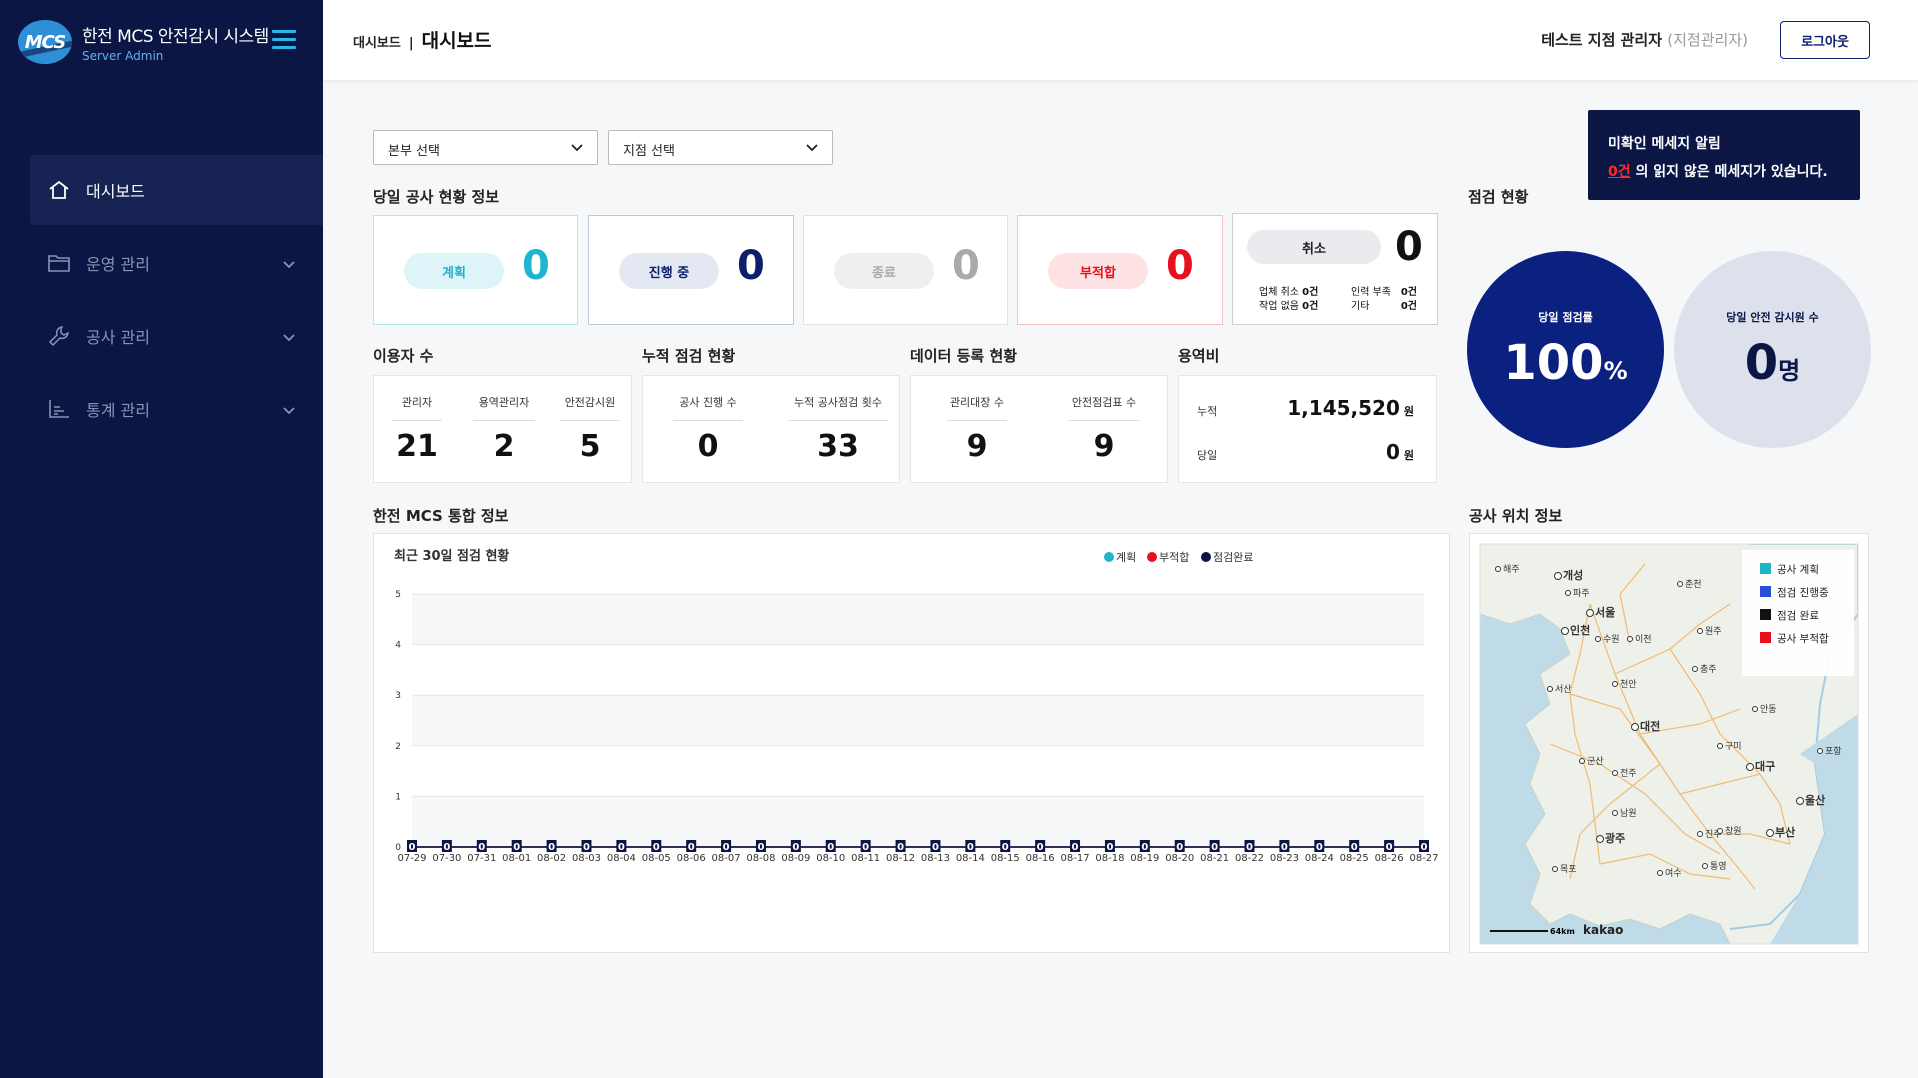 The image size is (1918, 1078). Describe the element at coordinates (1109, 557) in the screenshot. I see `legend-swatch` at that location.